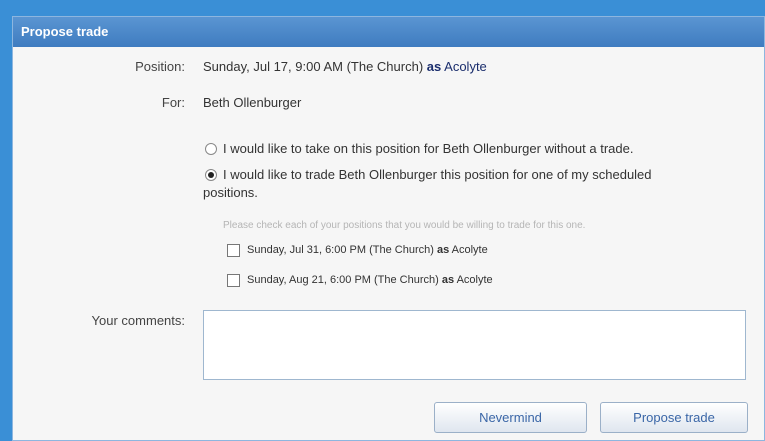 The image size is (765, 441). I want to click on position-1-role: Acolyte, so click(469, 250).